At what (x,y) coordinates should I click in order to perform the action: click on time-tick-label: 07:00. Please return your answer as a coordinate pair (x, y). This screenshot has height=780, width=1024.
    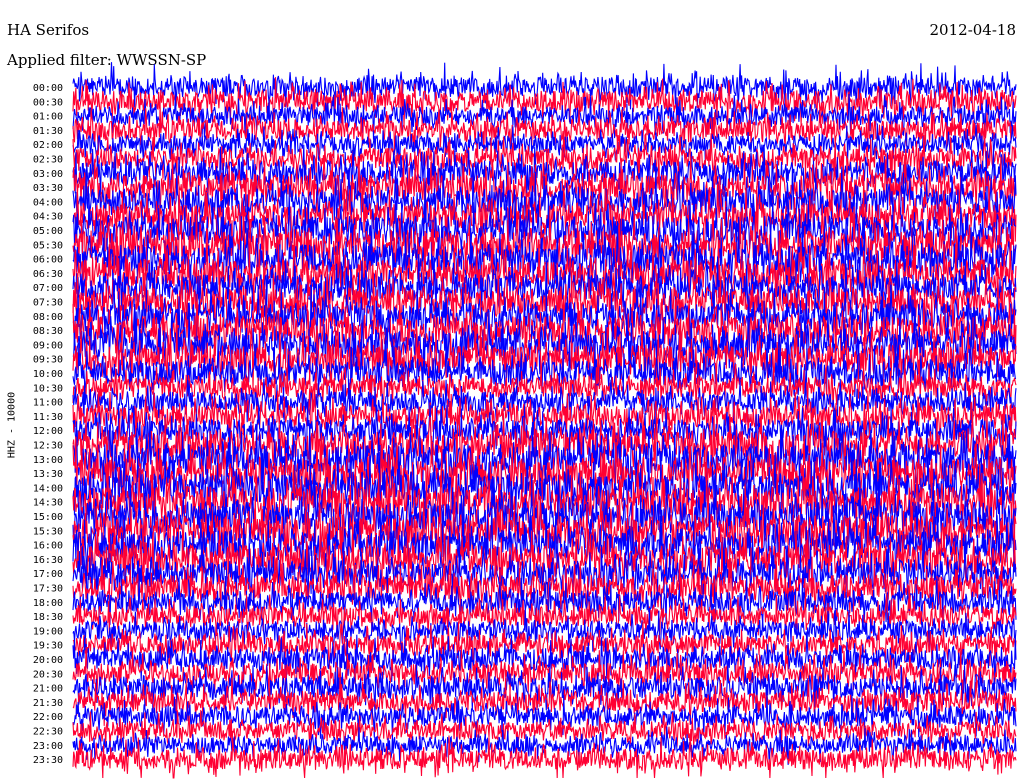
    Looking at the image, I should click on (48, 288).